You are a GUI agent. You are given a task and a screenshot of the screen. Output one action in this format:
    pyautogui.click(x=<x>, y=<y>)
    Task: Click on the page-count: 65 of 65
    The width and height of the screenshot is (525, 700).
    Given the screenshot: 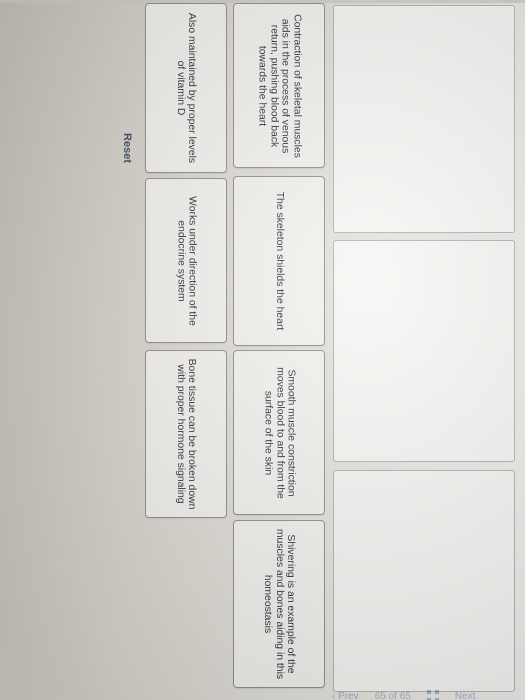 What is the action you would take?
    pyautogui.click(x=392, y=695)
    